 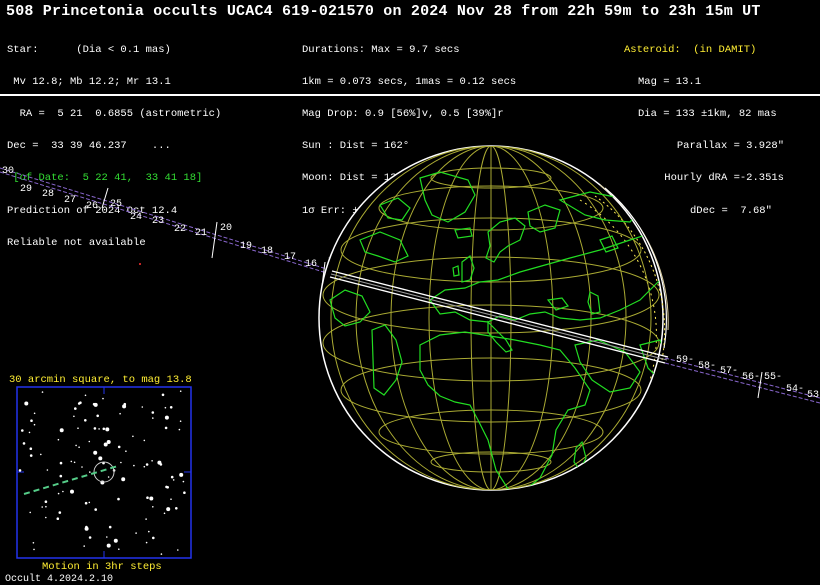 I want to click on path-time-label: 58-, so click(x=707, y=366).